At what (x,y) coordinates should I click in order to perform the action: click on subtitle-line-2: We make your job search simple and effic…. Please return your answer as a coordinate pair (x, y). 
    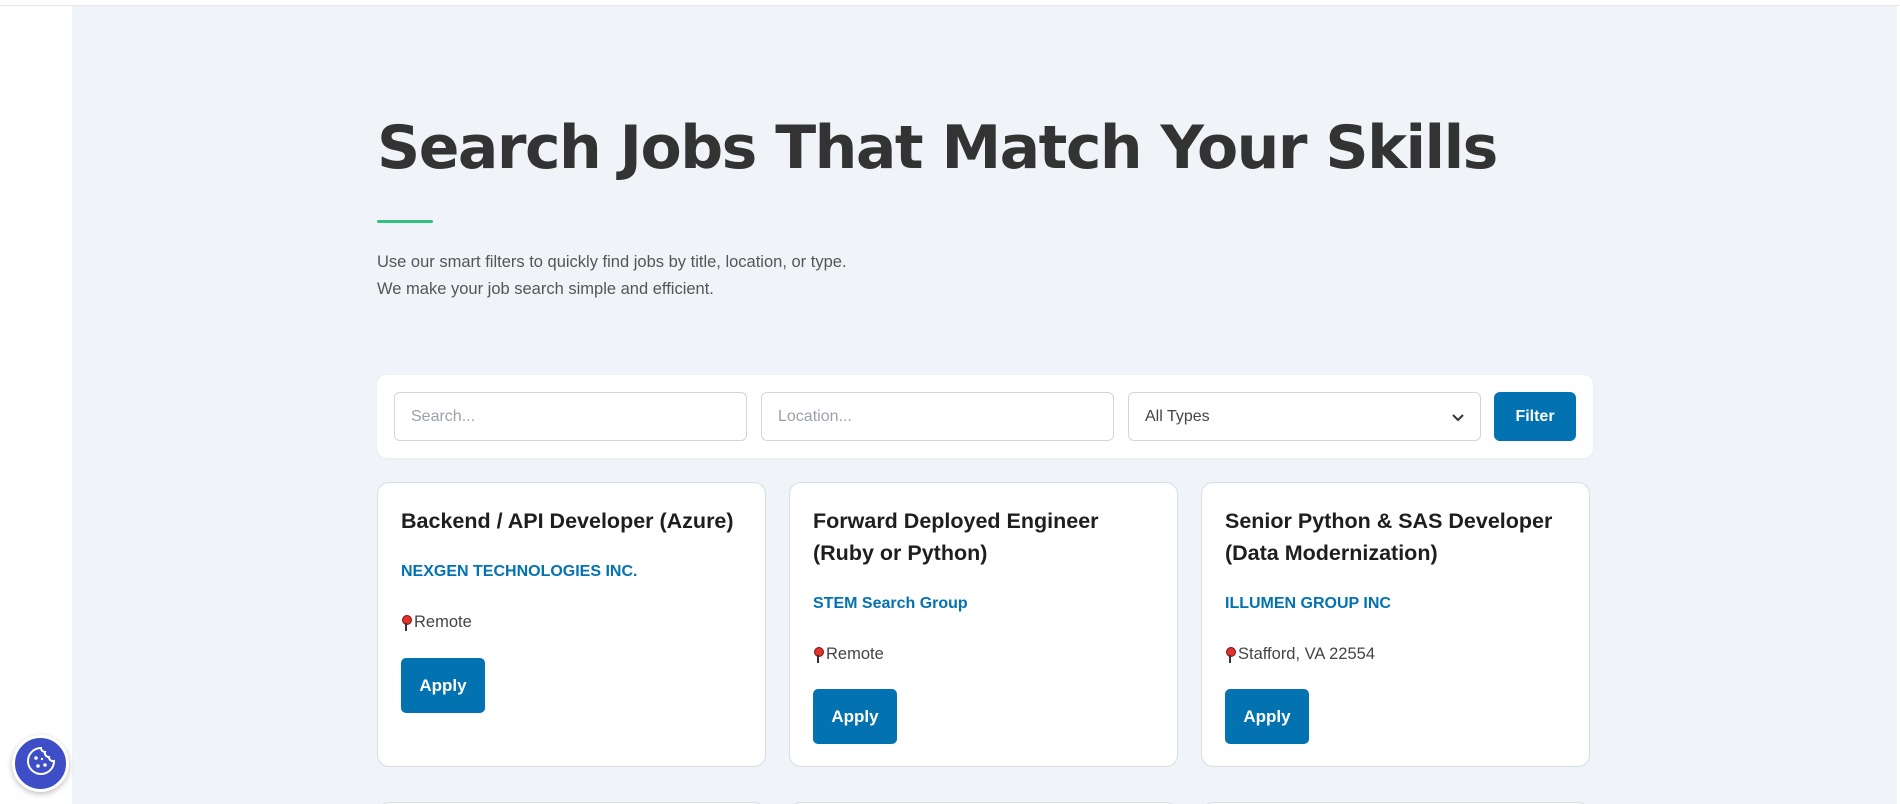
    Looking at the image, I should click on (545, 289).